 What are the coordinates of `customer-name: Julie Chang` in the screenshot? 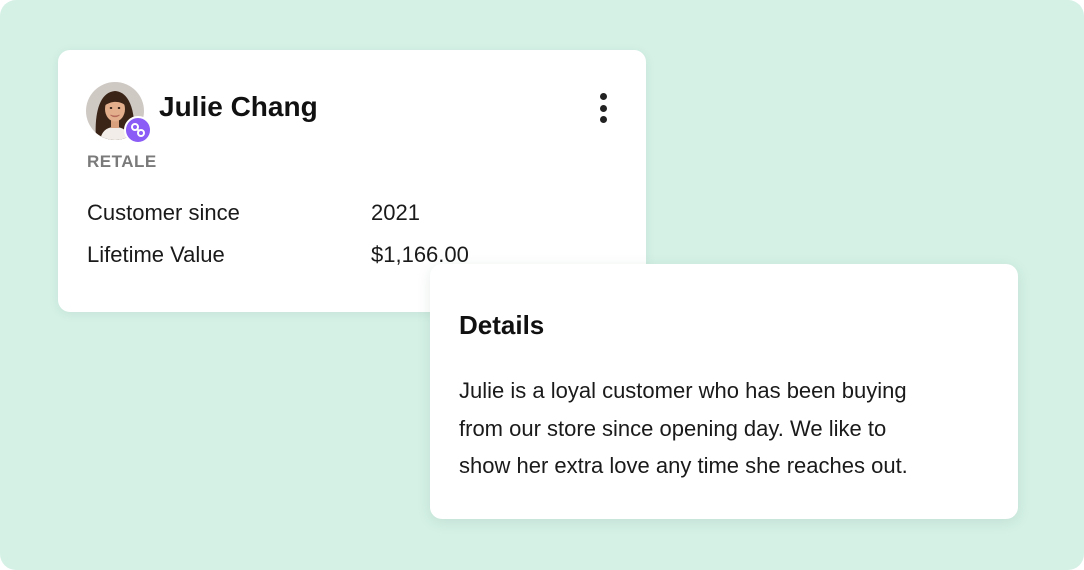 It's located at (238, 106).